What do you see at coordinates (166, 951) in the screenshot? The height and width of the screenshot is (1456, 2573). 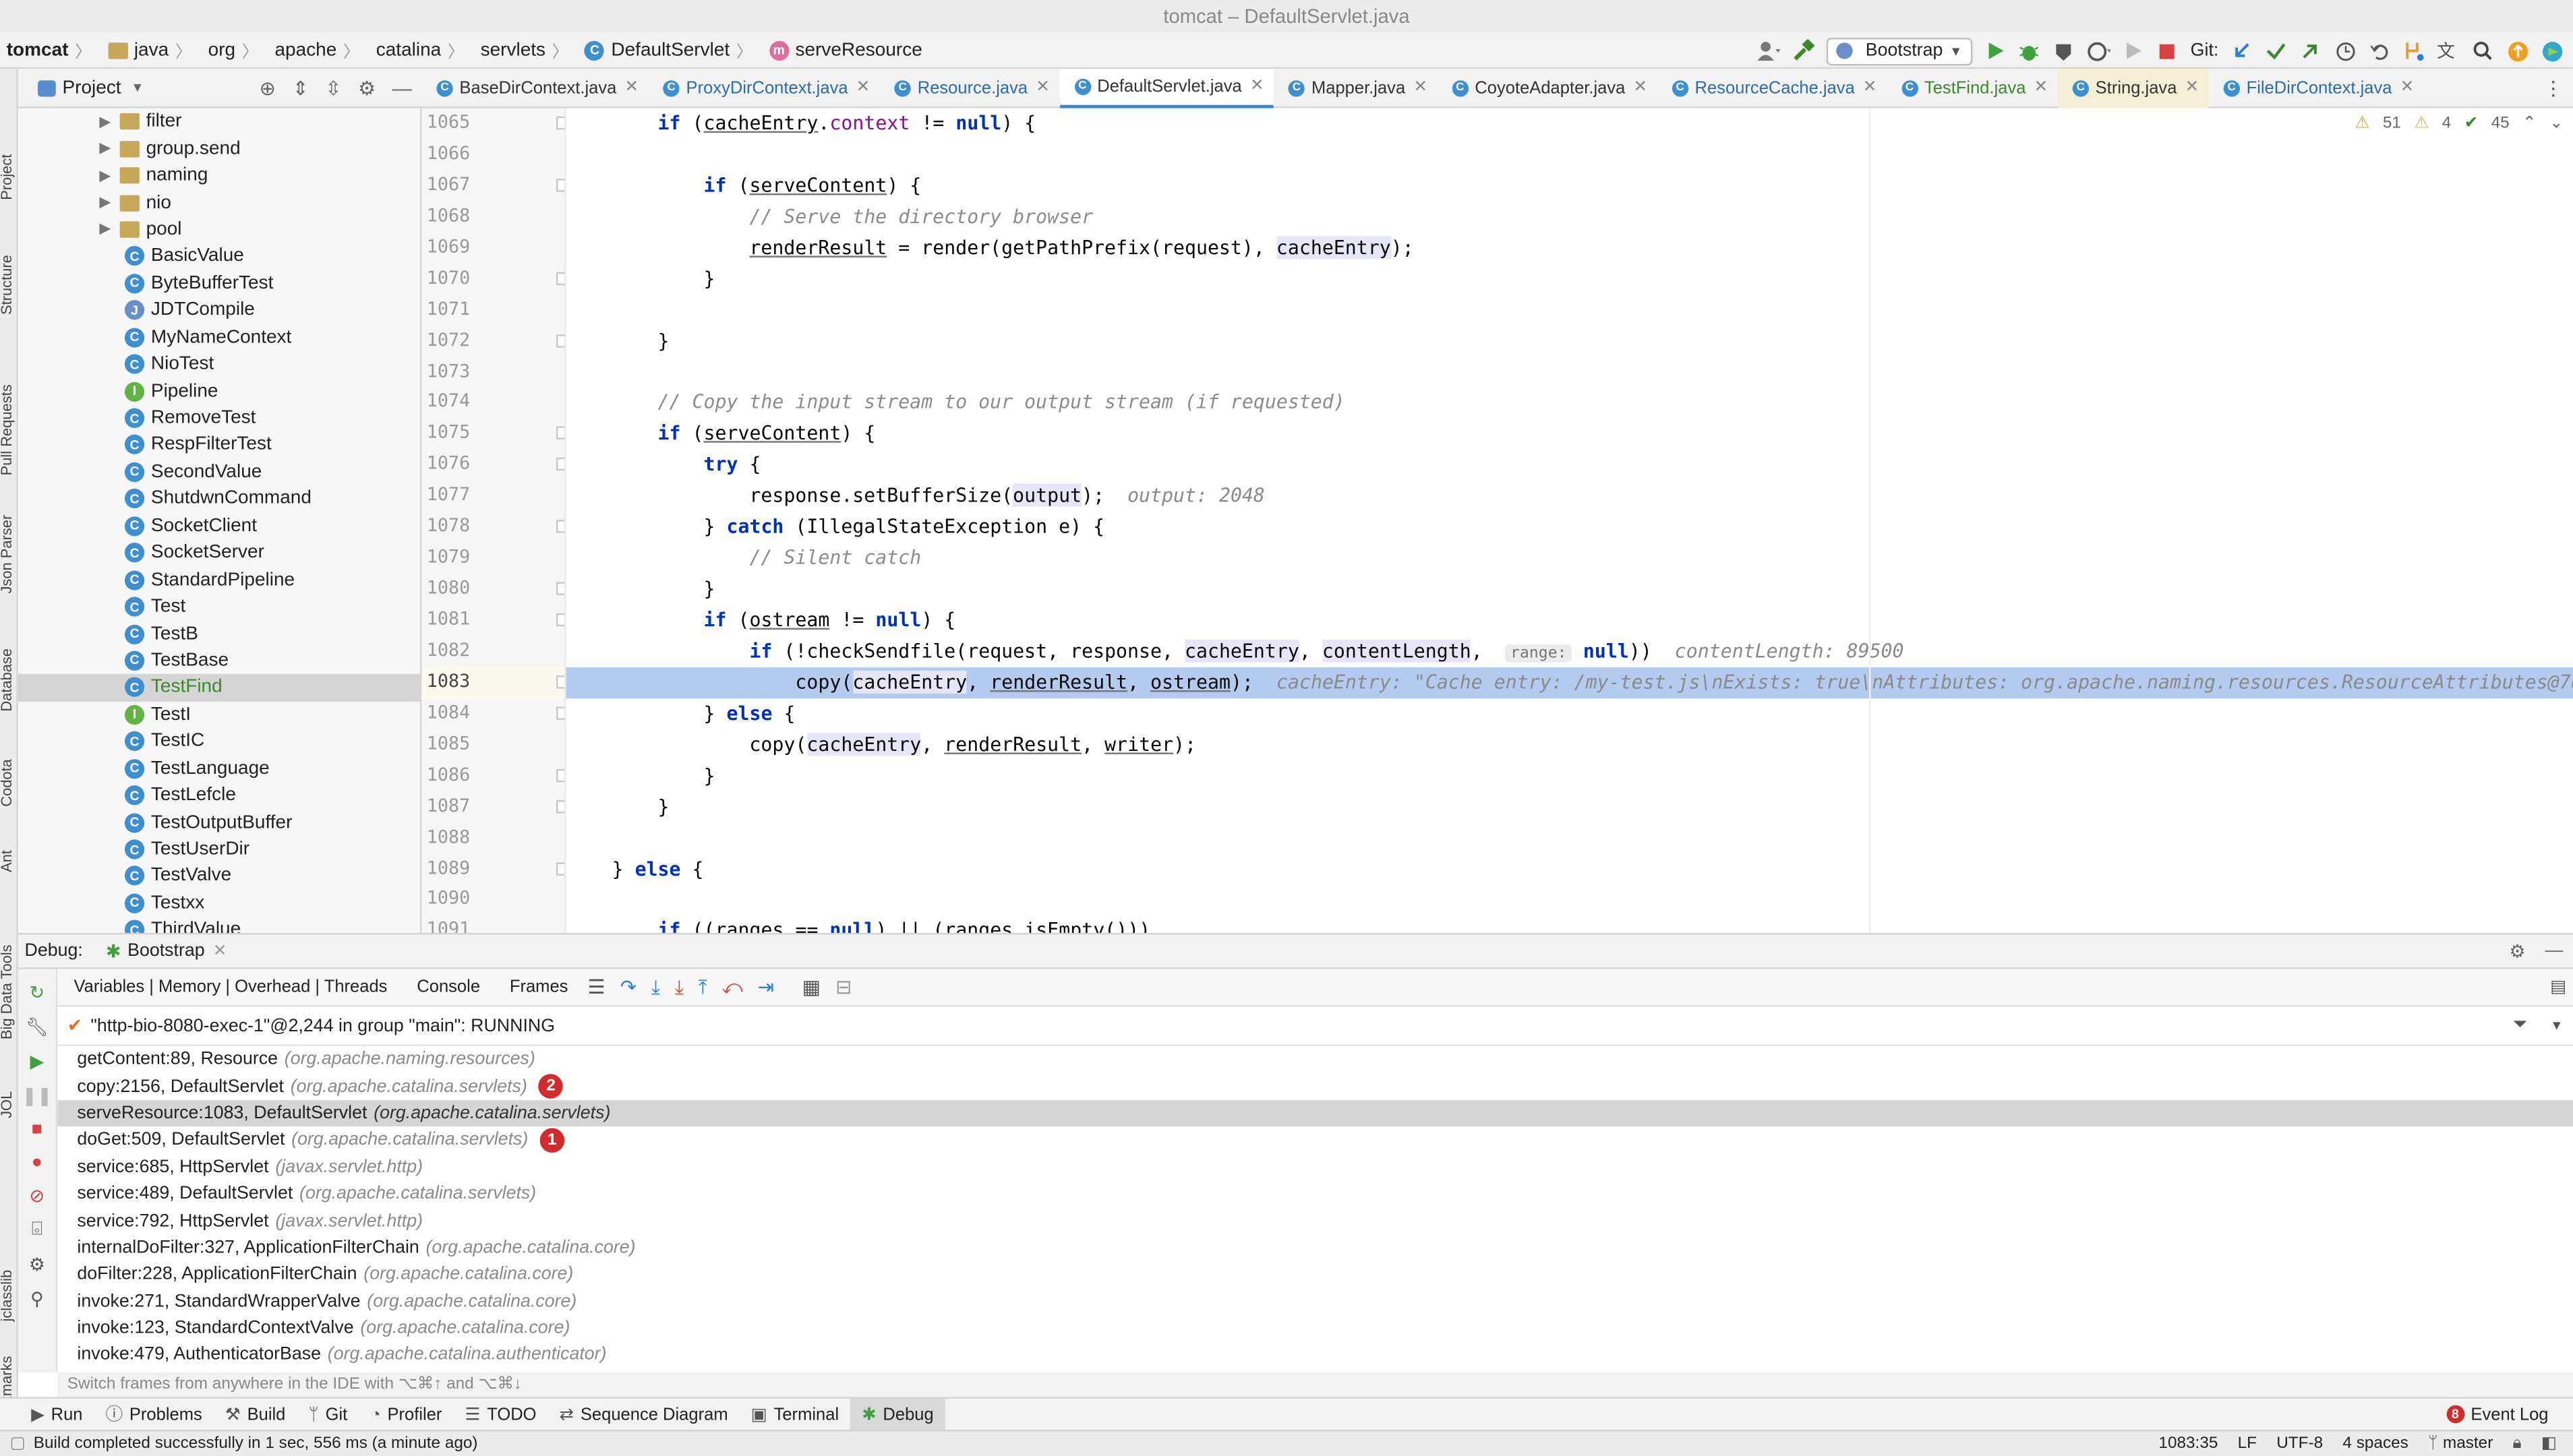 I see `debug-session-tab: Bootstrap` at bounding box center [166, 951].